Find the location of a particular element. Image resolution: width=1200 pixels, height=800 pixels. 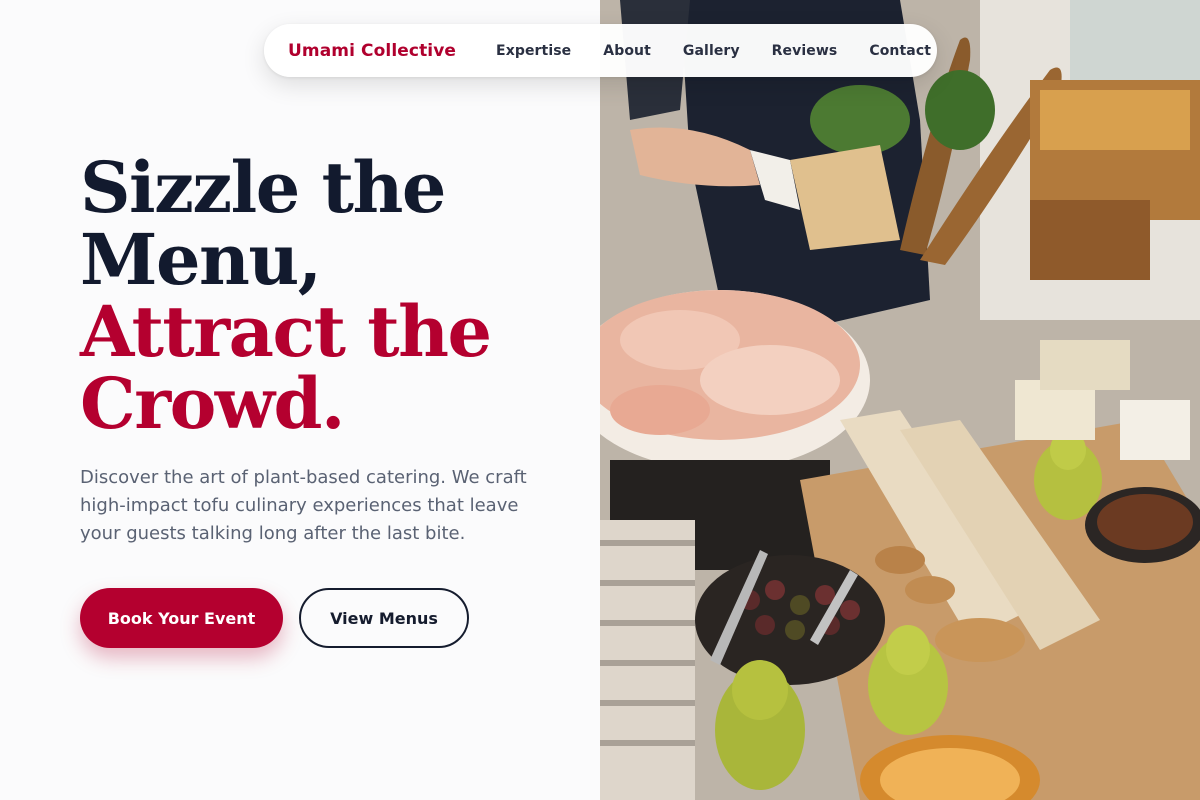

nav-link-about: About is located at coordinates (627, 51).